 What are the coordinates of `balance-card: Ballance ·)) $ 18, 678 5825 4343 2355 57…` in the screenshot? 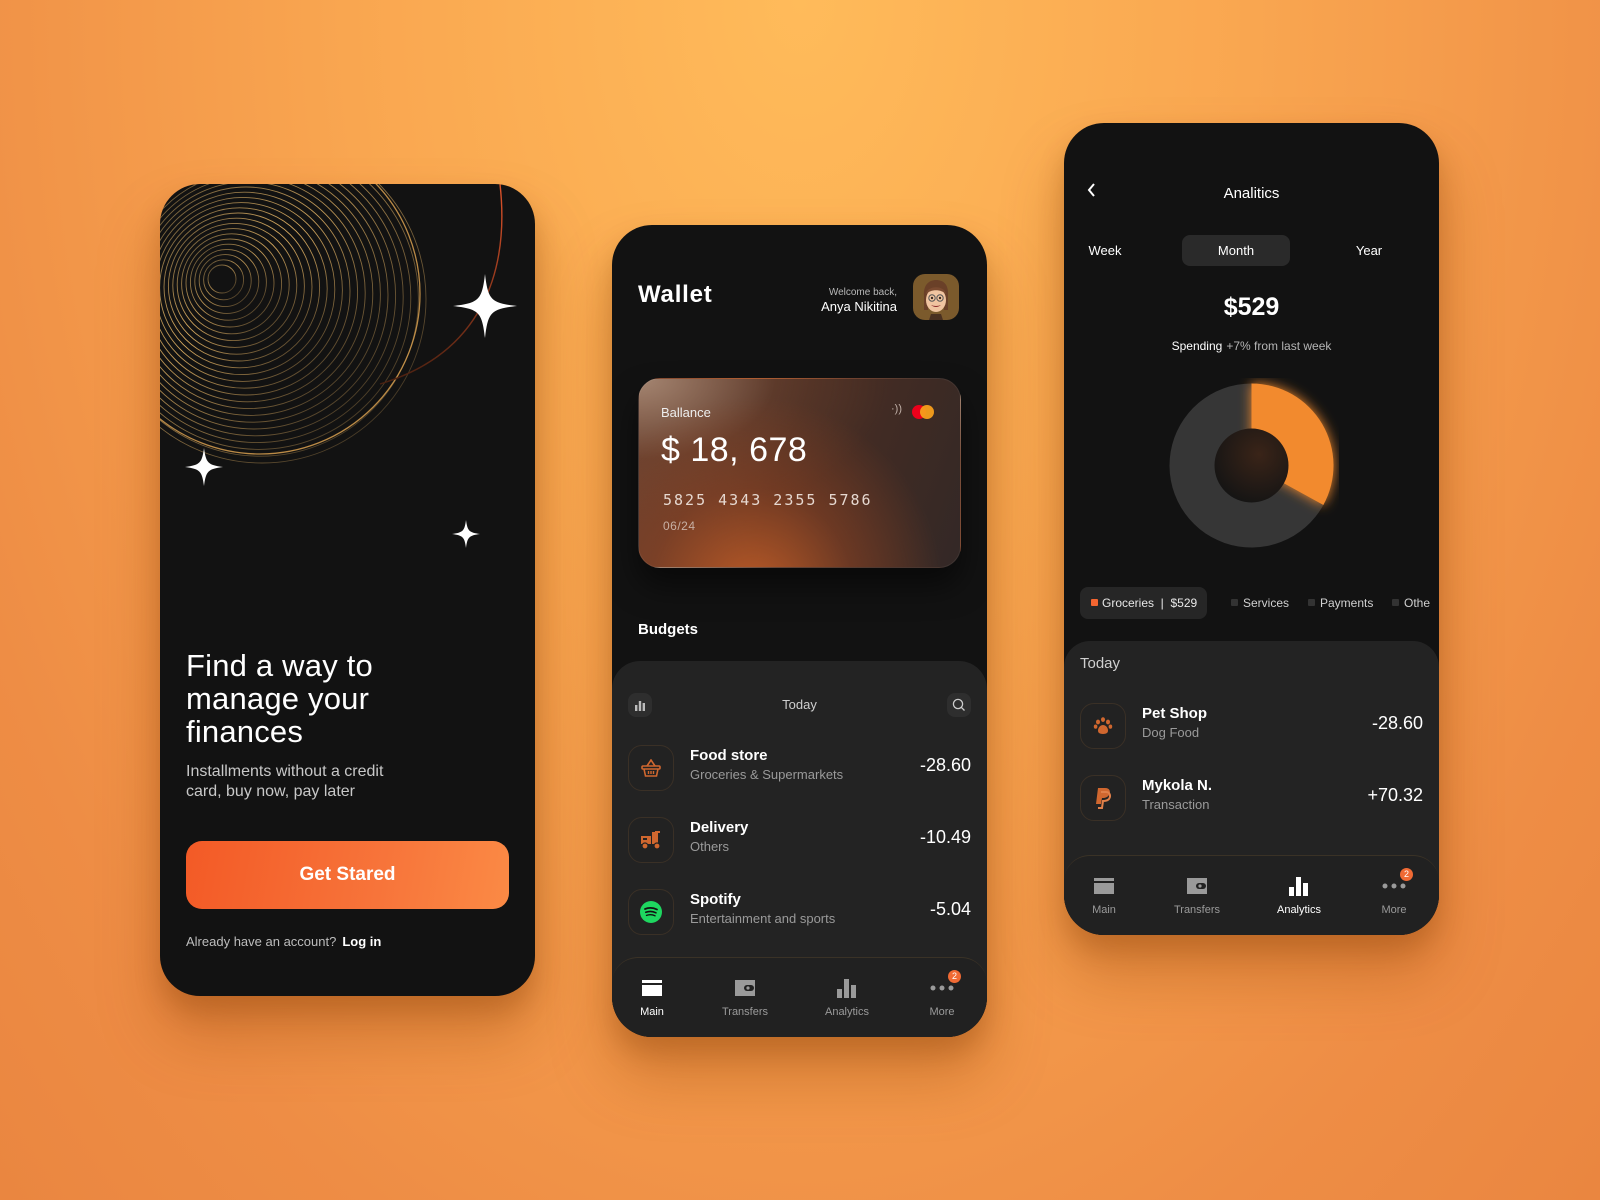 It's located at (799, 473).